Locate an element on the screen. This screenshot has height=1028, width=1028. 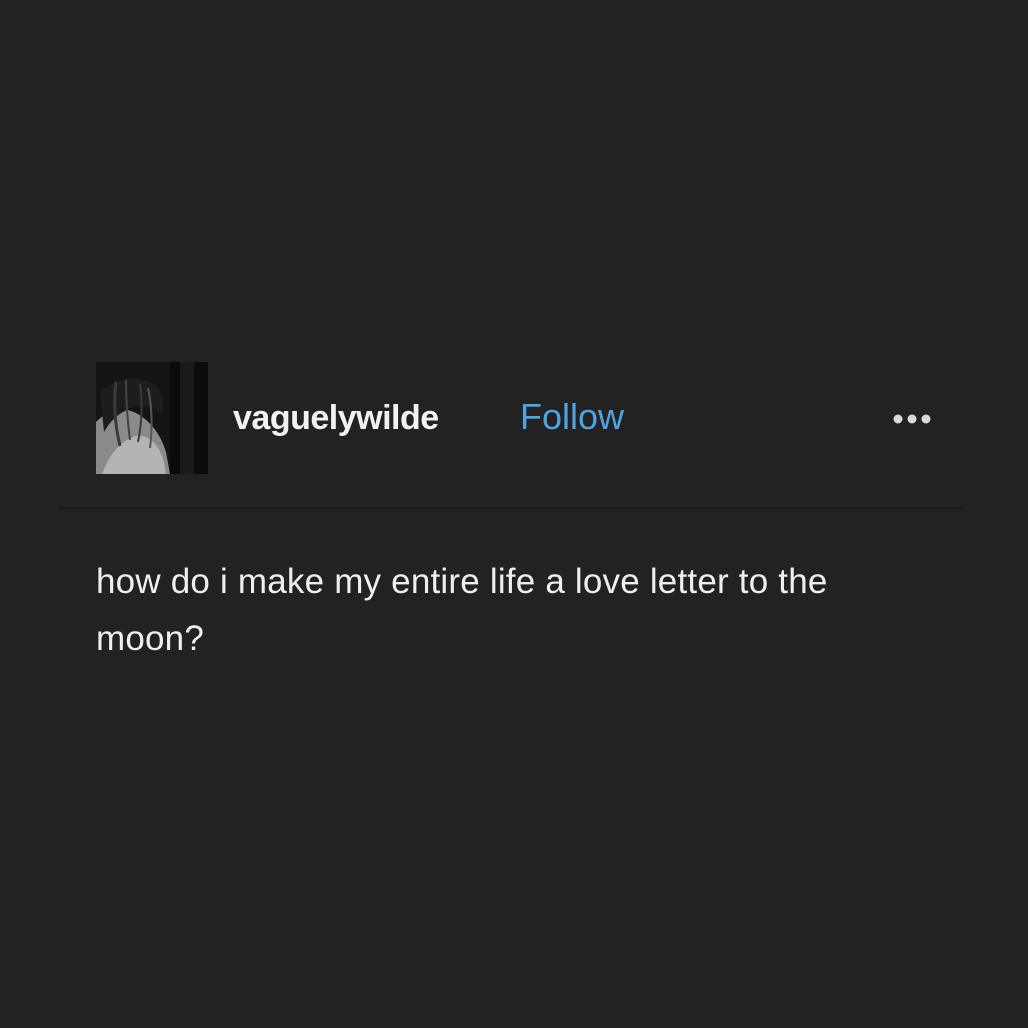
avatar-image is located at coordinates (152, 418).